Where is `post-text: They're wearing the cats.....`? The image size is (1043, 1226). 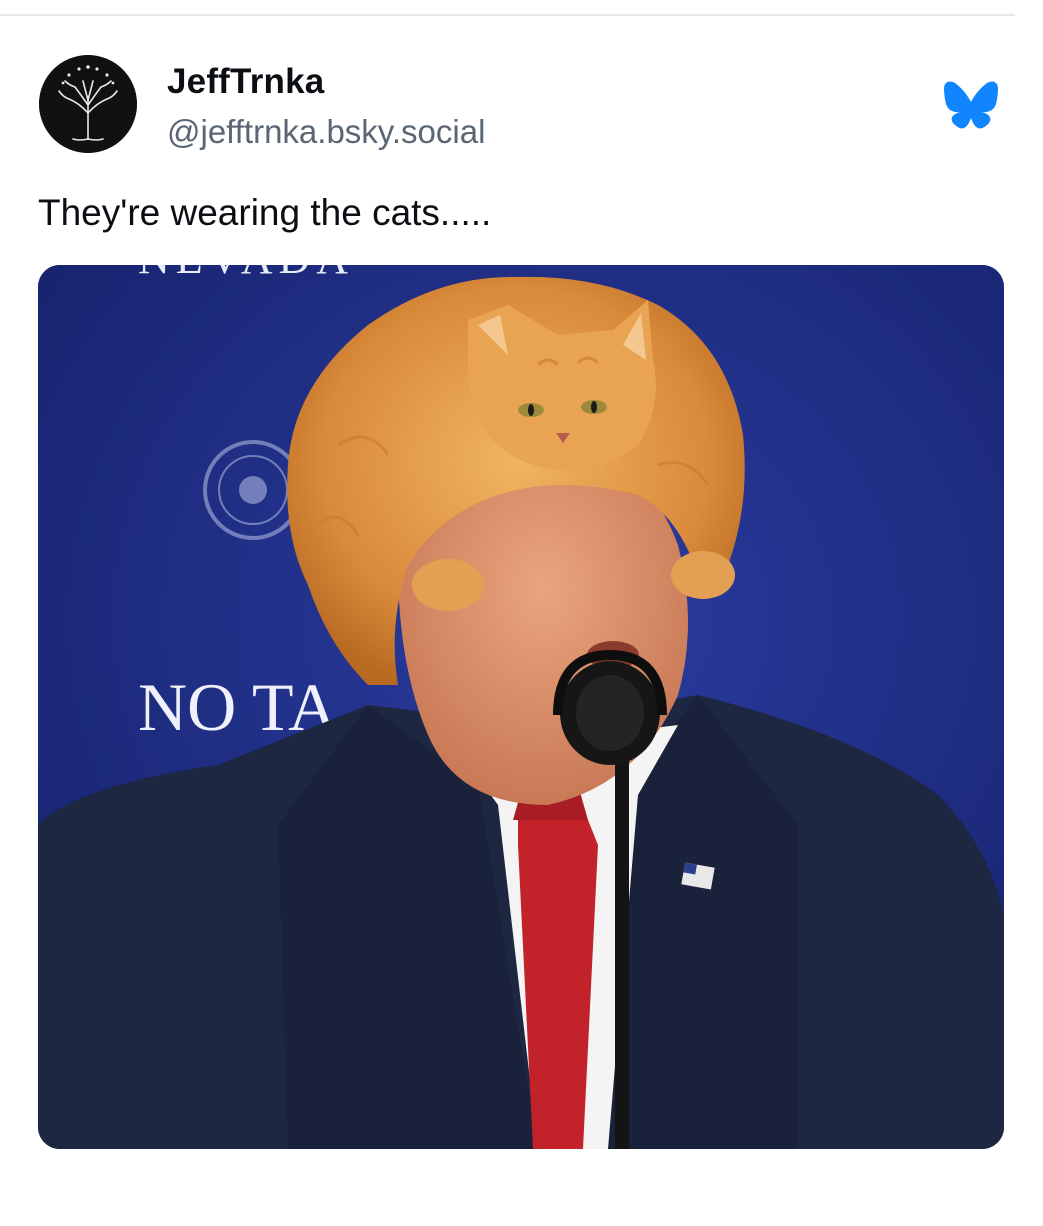 post-text: They're wearing the cats..... is located at coordinates (265, 212).